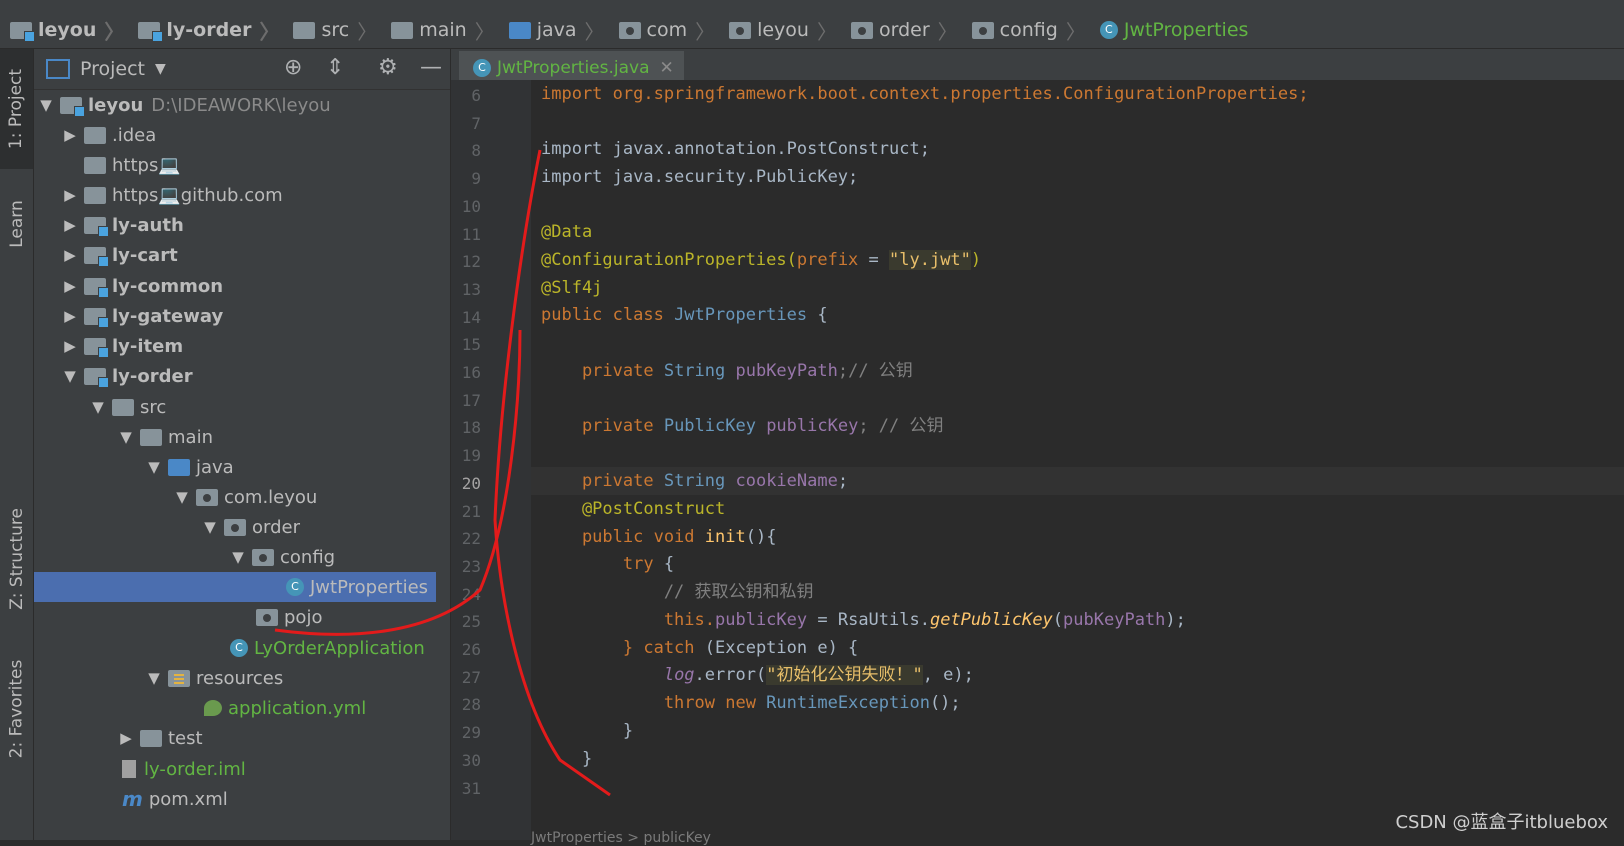 The image size is (1624, 846). I want to click on line-number: 25, so click(471, 622).